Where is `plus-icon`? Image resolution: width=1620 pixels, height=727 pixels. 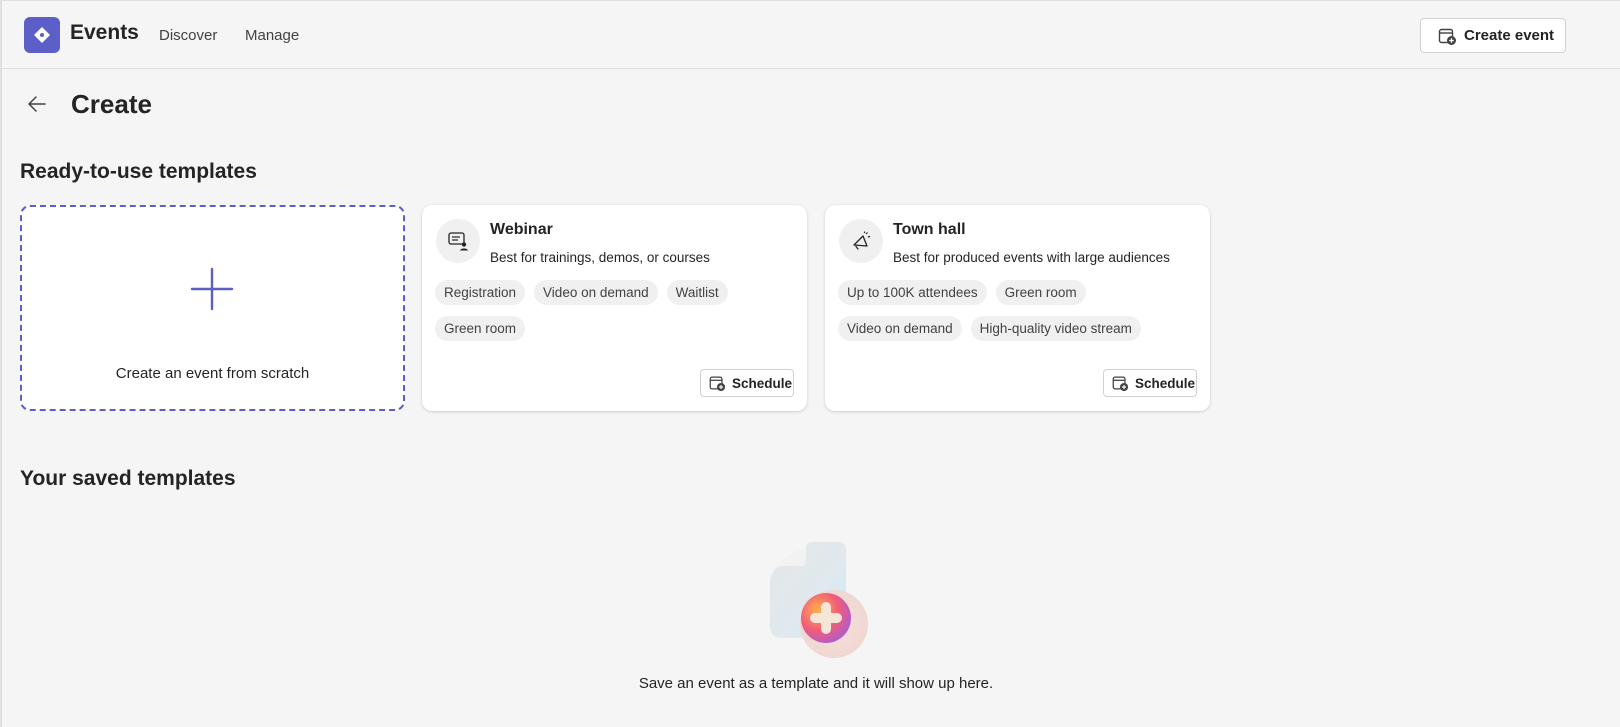
plus-icon is located at coordinates (212, 289).